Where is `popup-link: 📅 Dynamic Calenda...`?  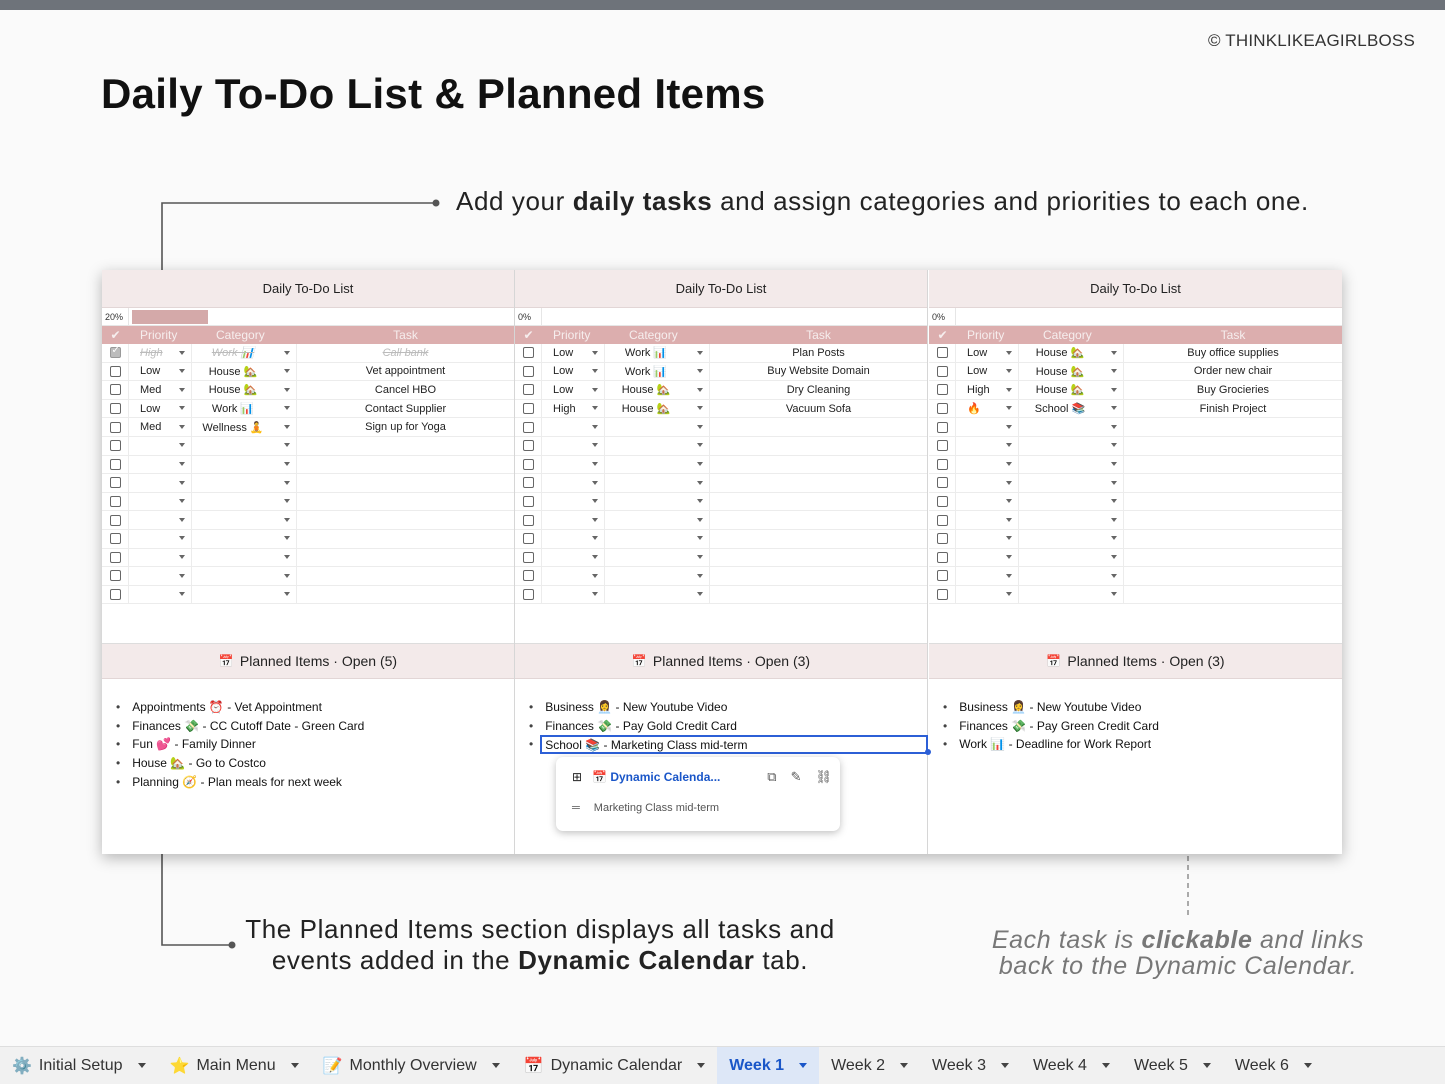
popup-link: 📅 Dynamic Calenda... is located at coordinates (656, 777).